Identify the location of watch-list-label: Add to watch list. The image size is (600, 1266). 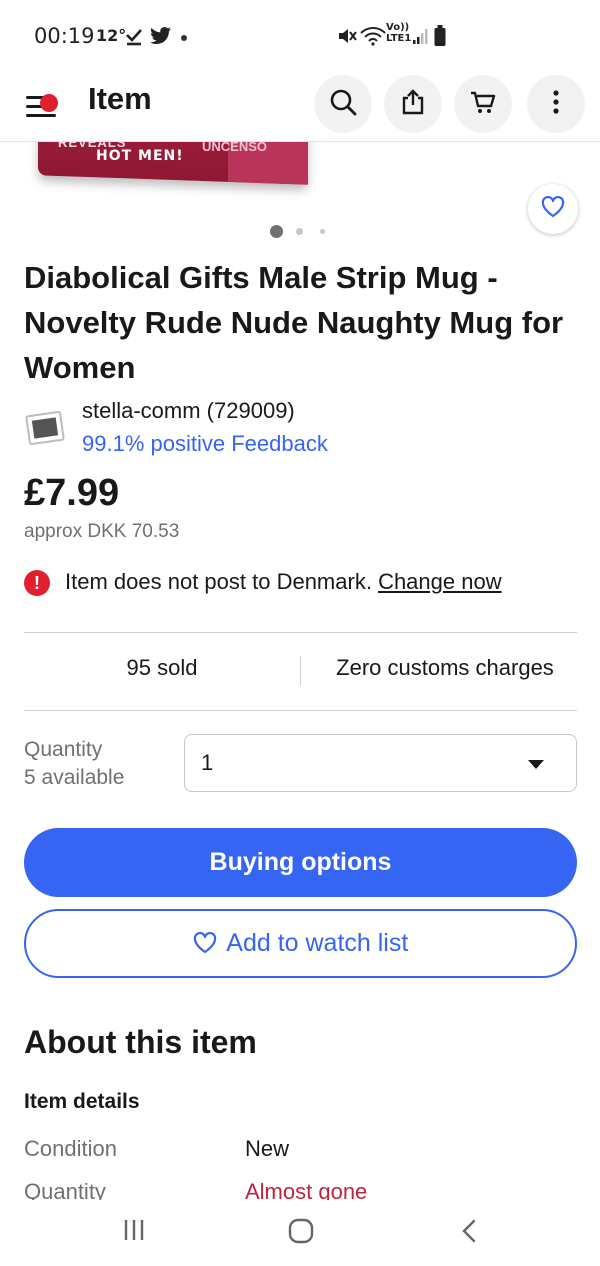
(317, 943).